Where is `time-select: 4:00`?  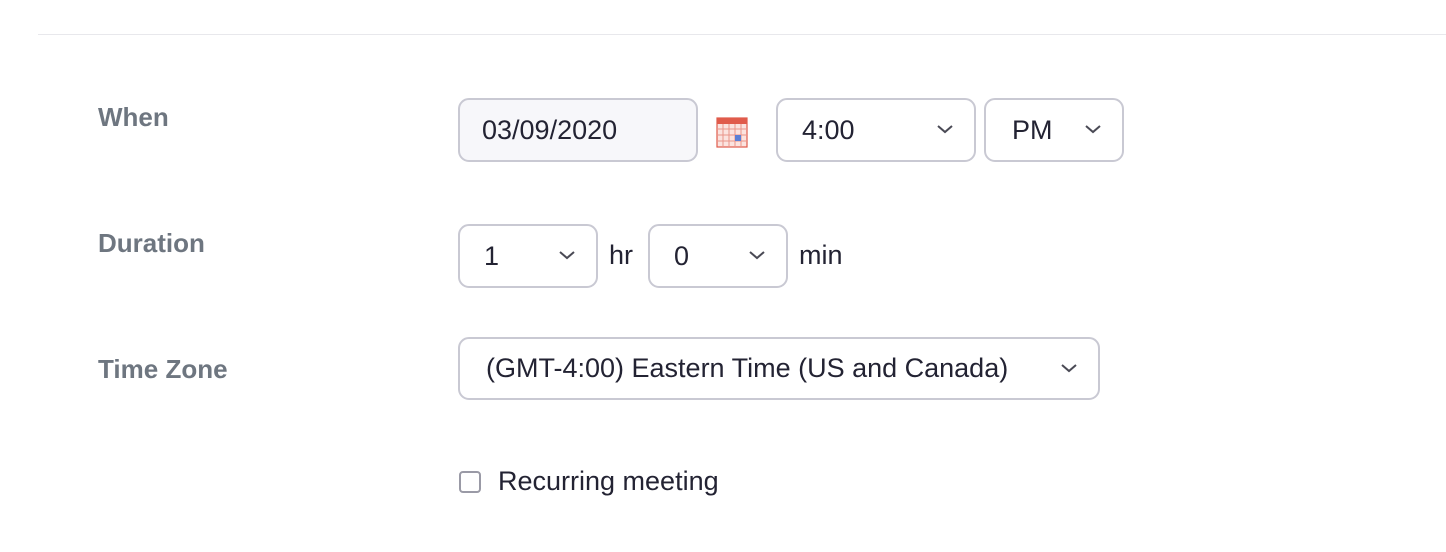 time-select: 4:00 is located at coordinates (876, 130).